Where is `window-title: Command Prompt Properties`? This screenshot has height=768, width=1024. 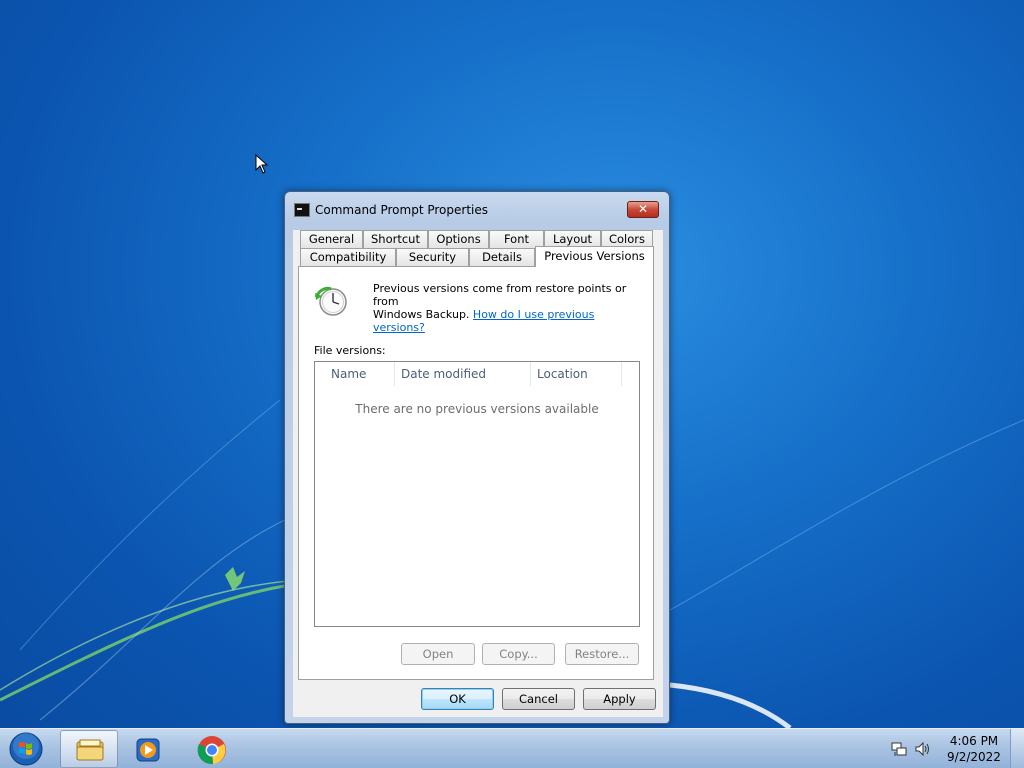
window-title: Command Prompt Properties is located at coordinates (401, 210).